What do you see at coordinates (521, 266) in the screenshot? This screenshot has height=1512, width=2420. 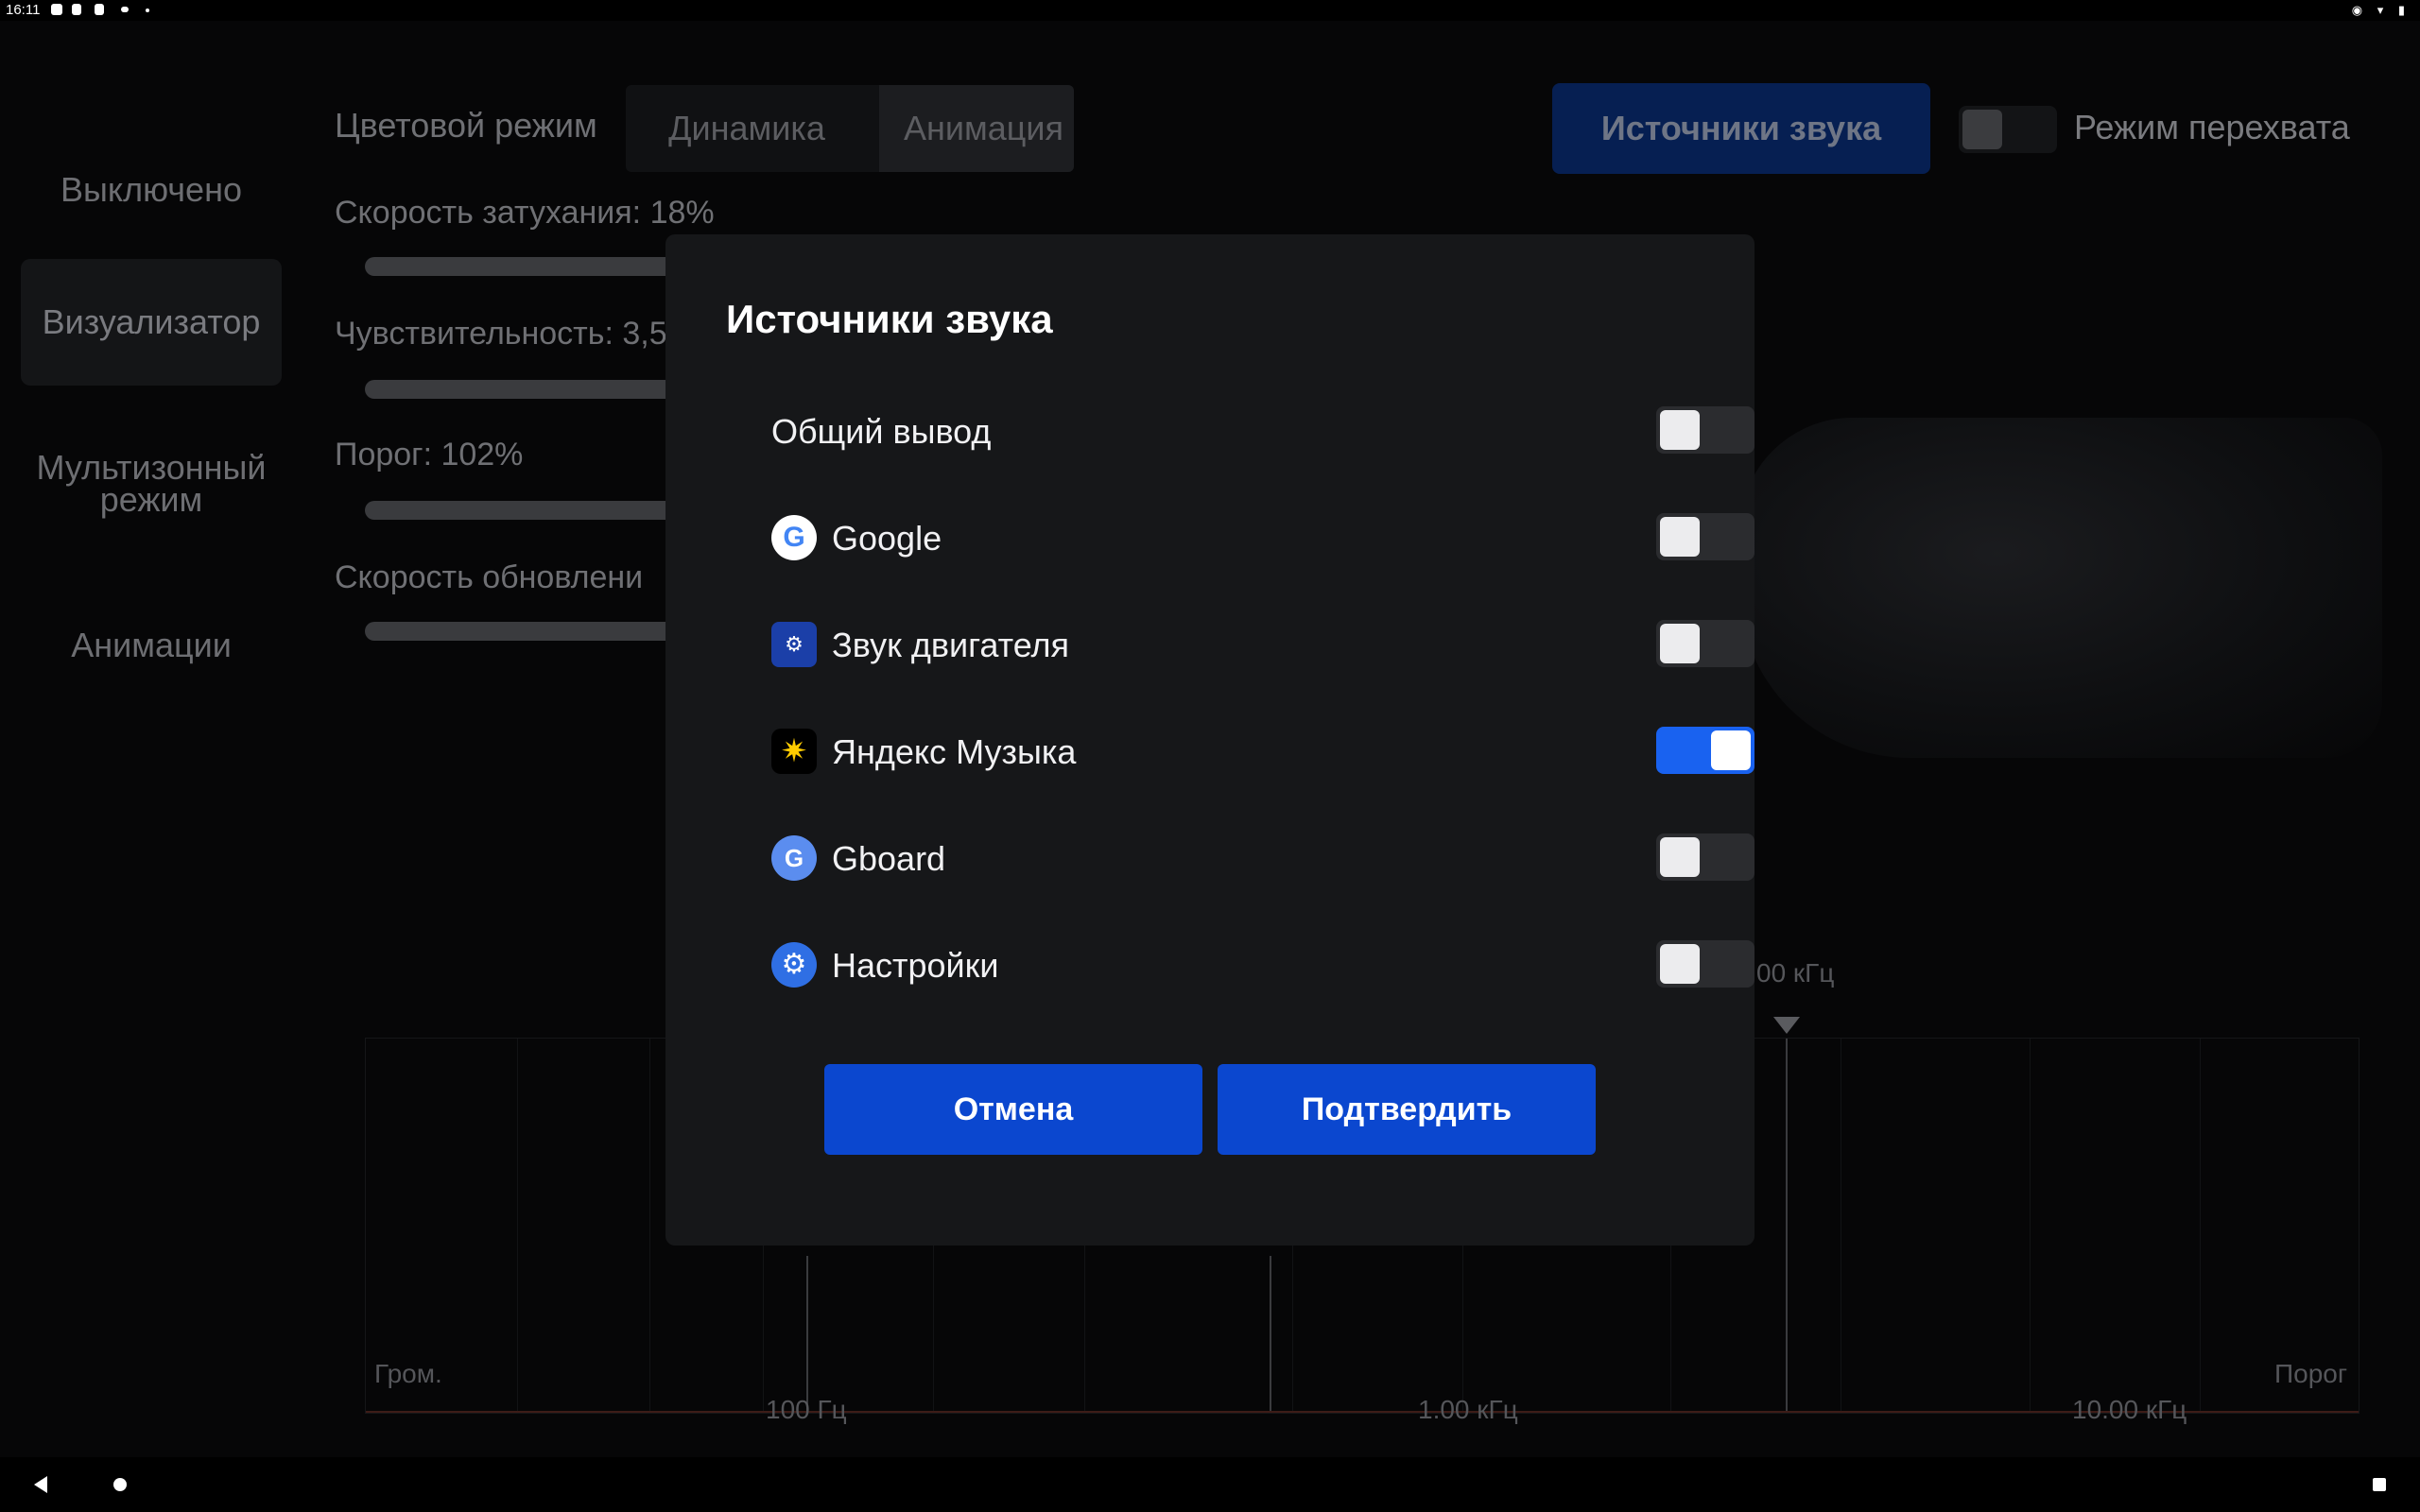 I see `fade-speed-slider` at bounding box center [521, 266].